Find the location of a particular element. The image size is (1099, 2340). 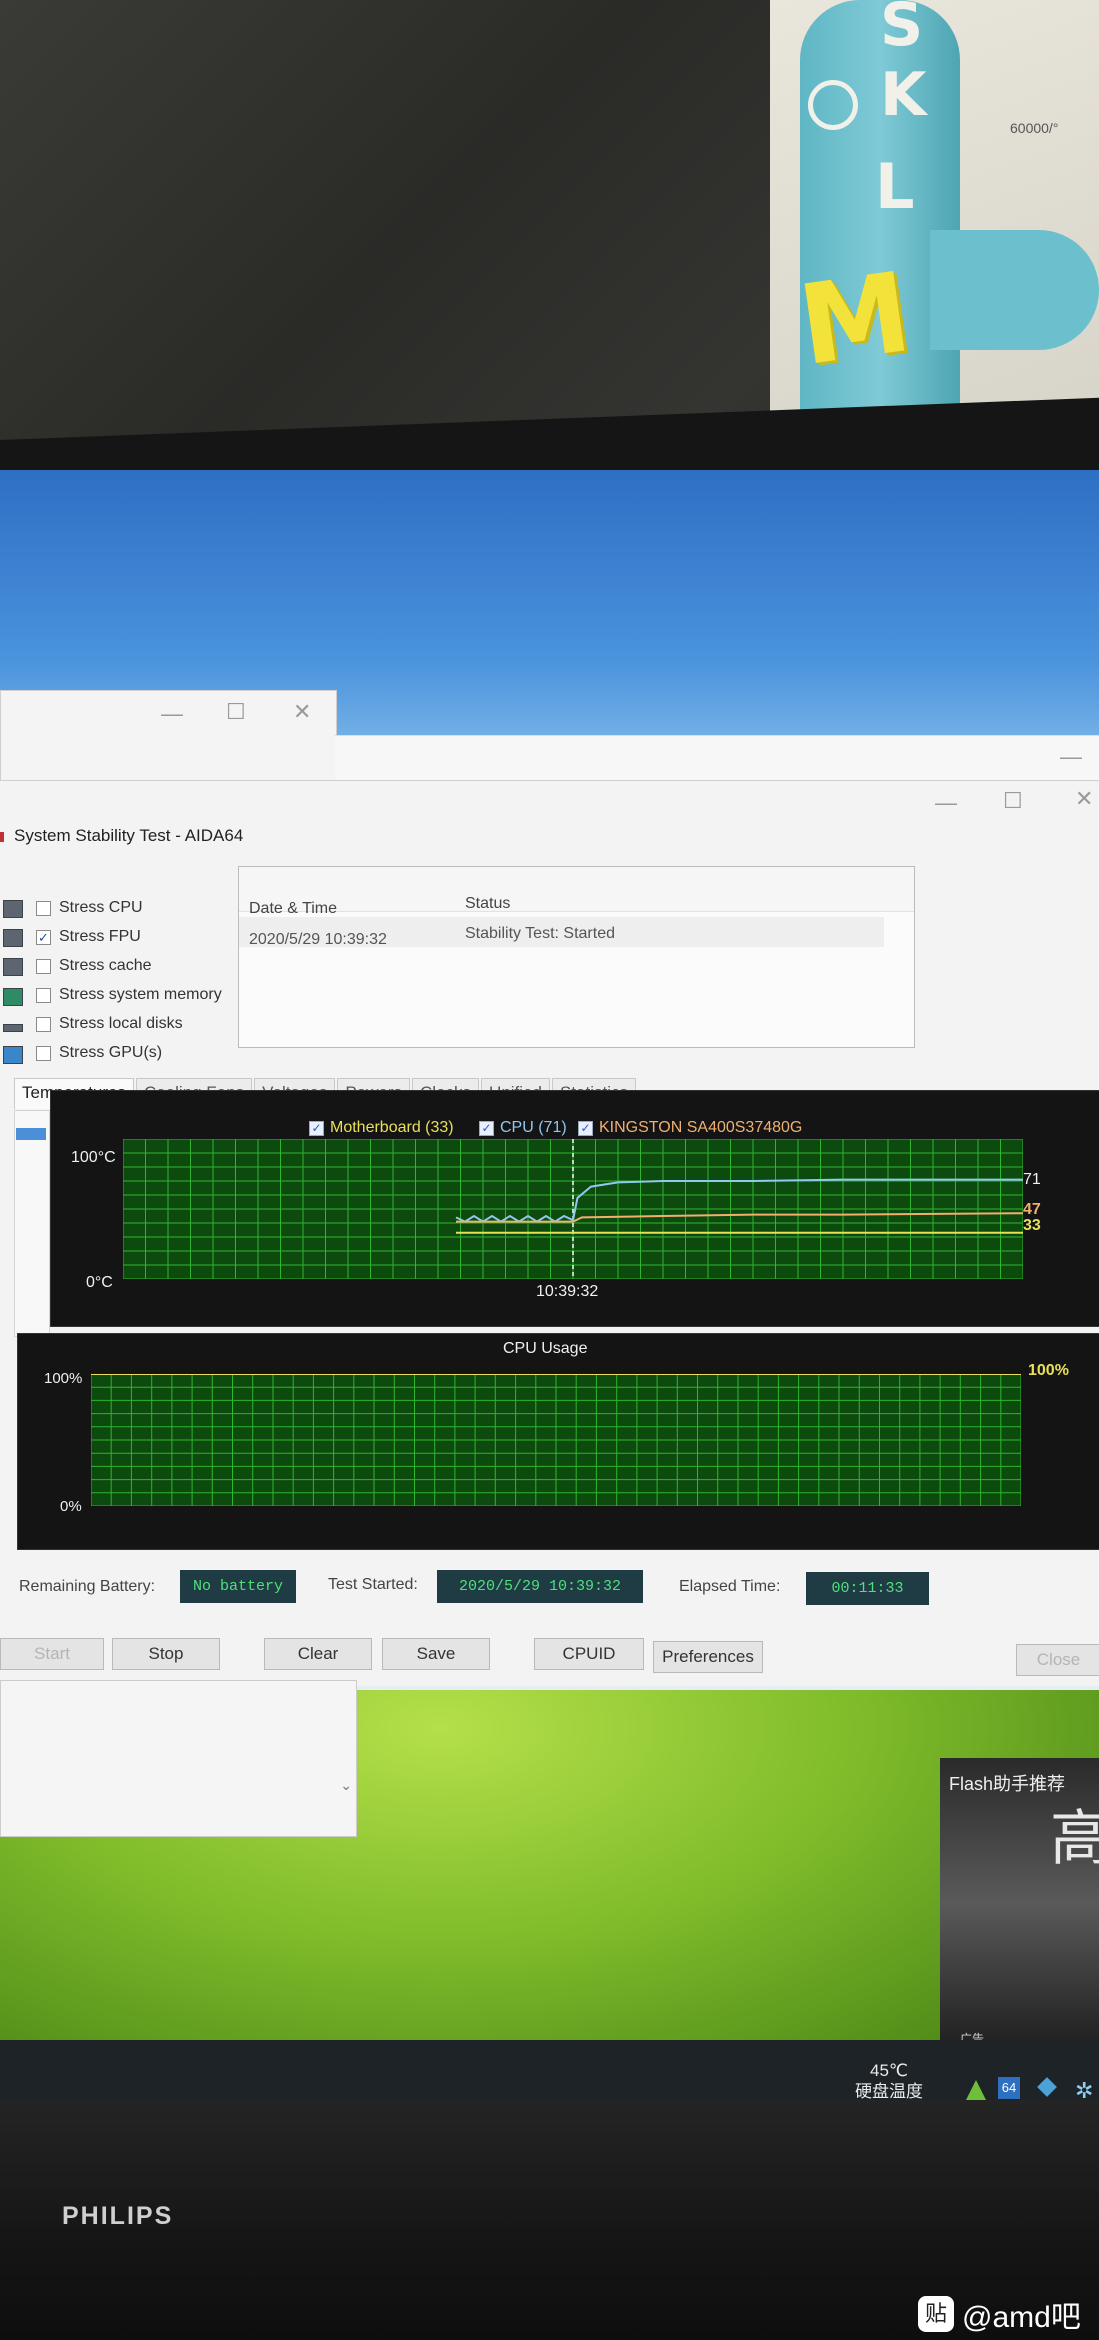

legend-cpu-label: CPU (71) is located at coordinates (533, 1127).